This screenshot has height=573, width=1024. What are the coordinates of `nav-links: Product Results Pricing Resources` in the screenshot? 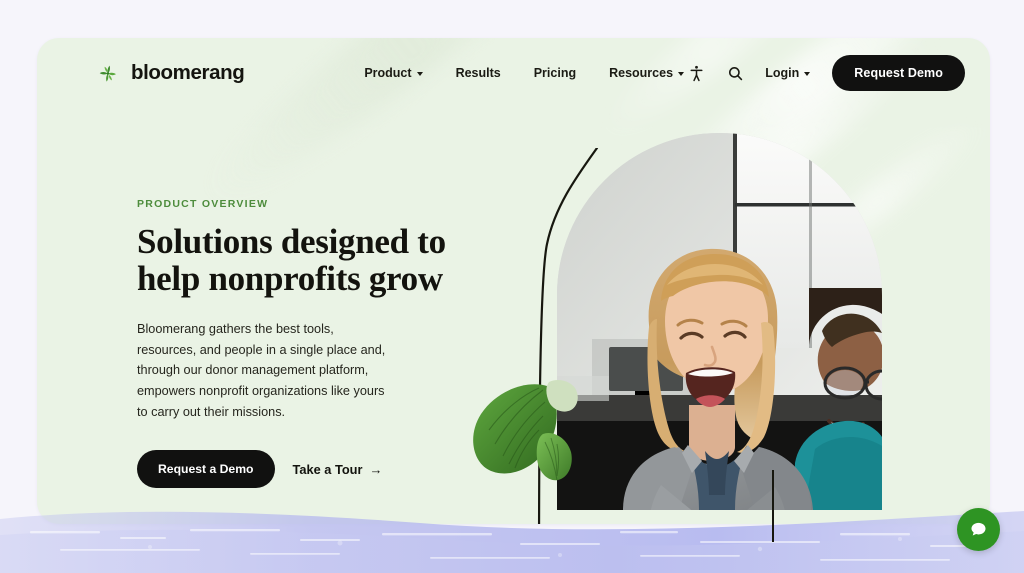 It's located at (524, 73).